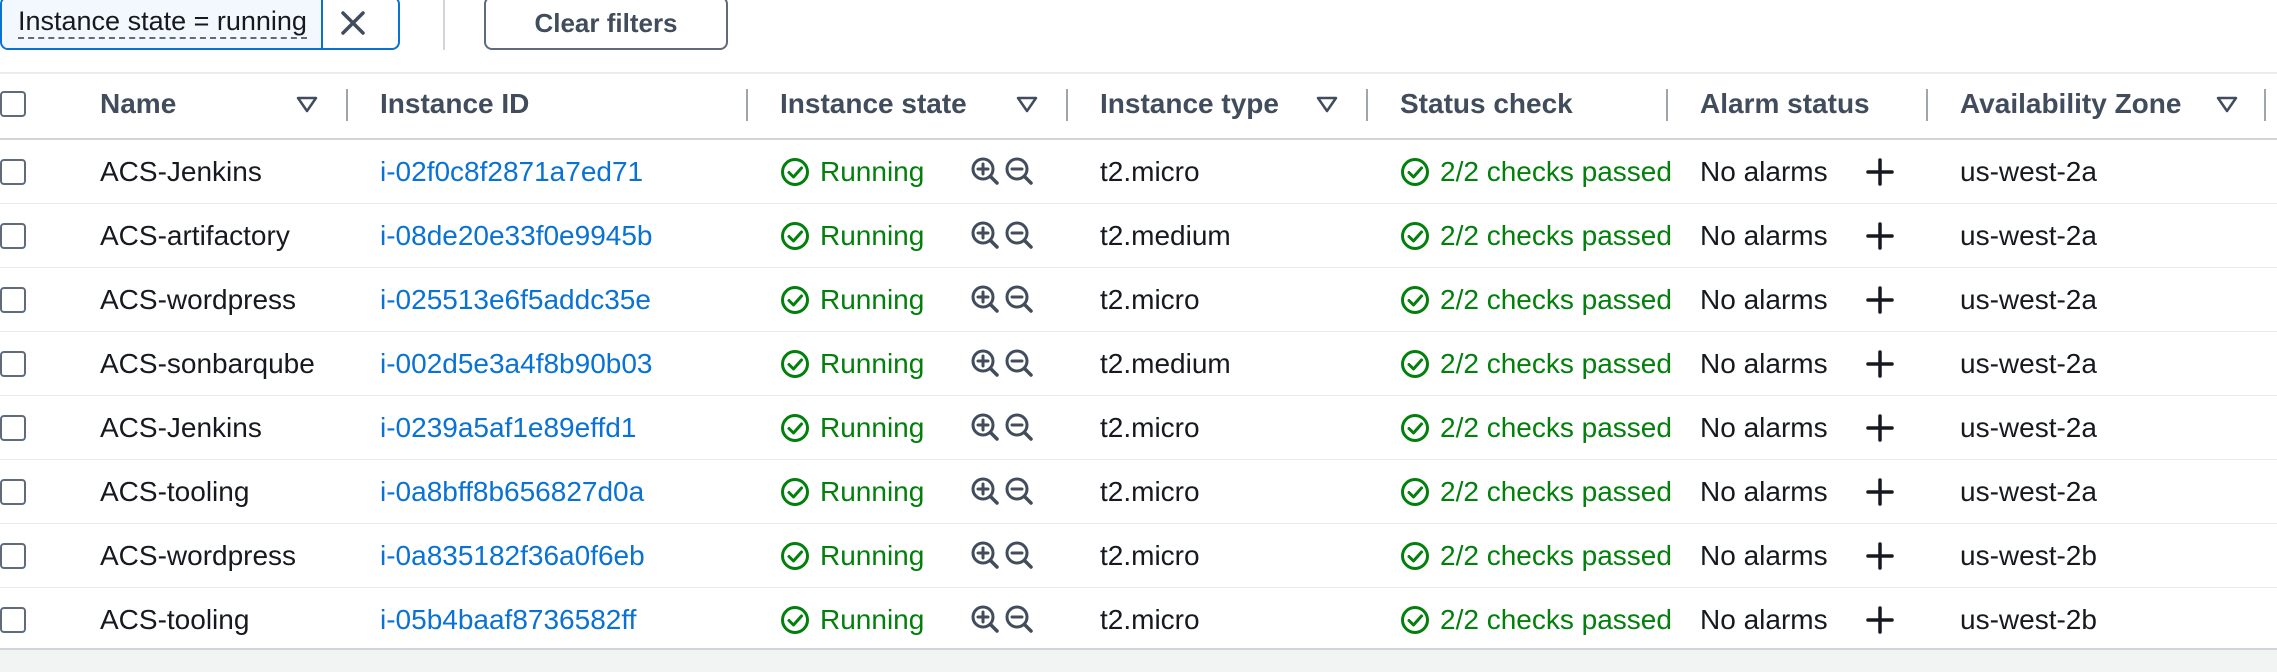 This screenshot has height=672, width=2277. What do you see at coordinates (1138, 73) in the screenshot?
I see `toolbar-divider` at bounding box center [1138, 73].